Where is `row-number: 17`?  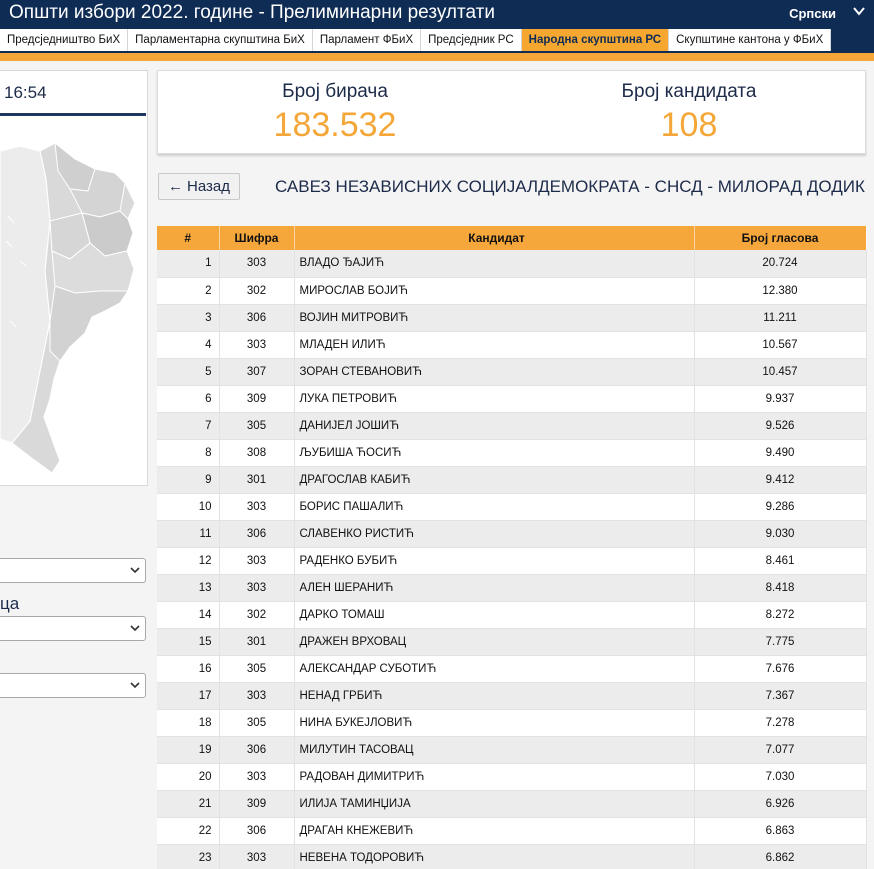
row-number: 17 is located at coordinates (188, 696).